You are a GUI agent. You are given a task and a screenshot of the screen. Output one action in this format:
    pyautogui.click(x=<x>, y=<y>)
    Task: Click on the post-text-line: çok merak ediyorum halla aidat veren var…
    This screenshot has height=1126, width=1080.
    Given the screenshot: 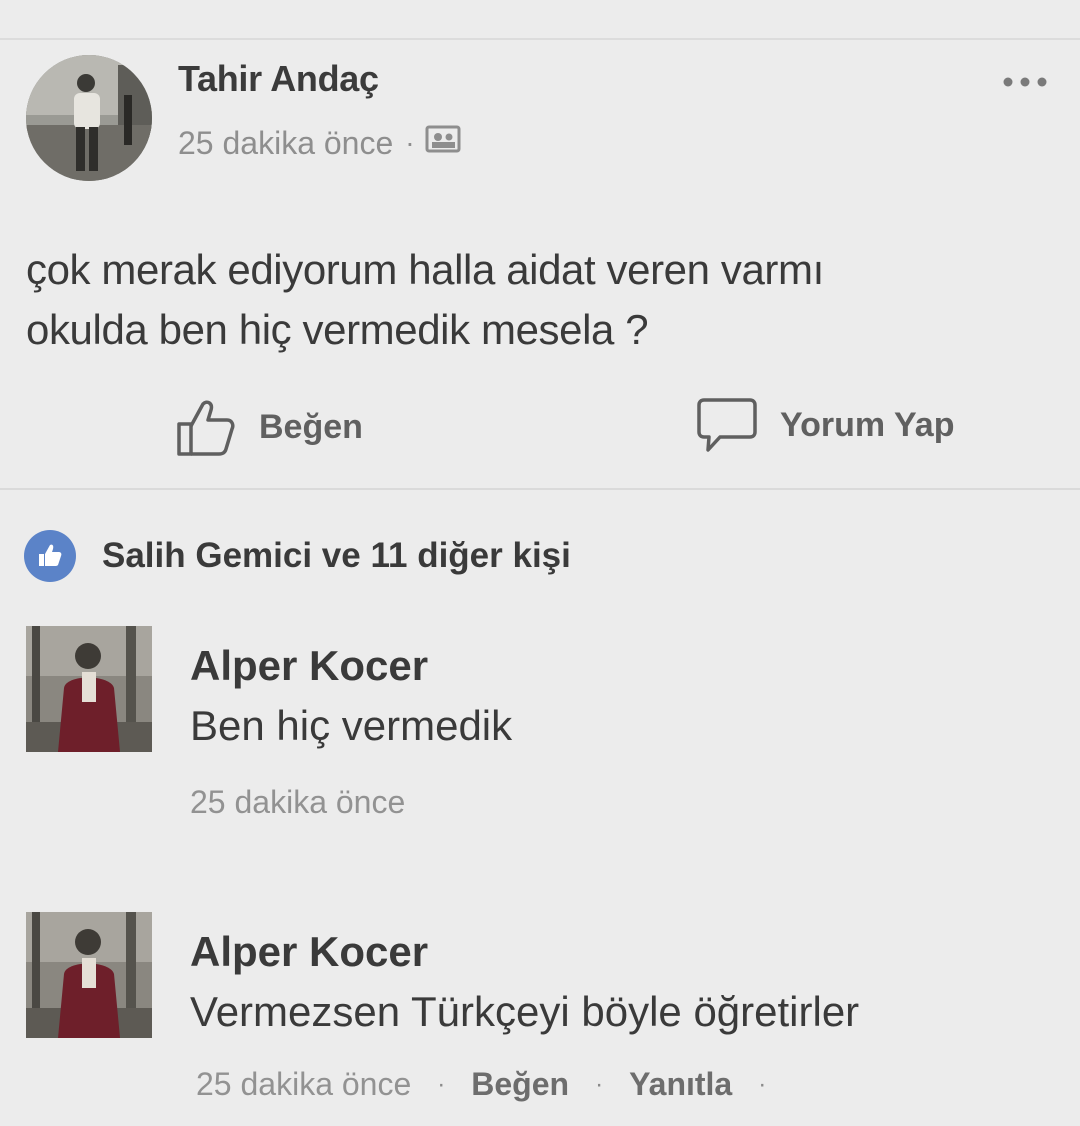 What is the action you would take?
    pyautogui.click(x=425, y=269)
    